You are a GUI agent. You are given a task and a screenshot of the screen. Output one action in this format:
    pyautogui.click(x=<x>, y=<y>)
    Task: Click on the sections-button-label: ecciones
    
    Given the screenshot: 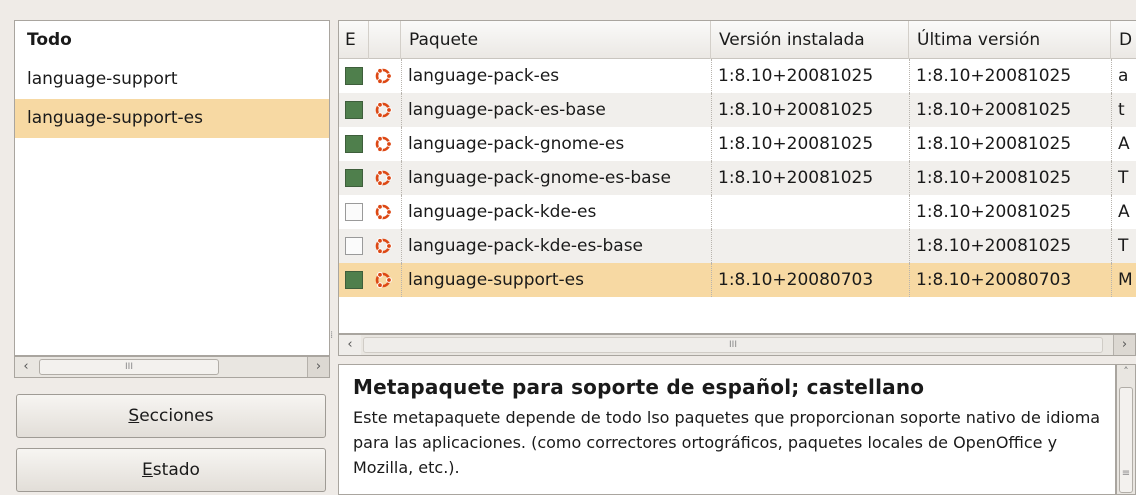 What is the action you would take?
    pyautogui.click(x=176, y=416)
    